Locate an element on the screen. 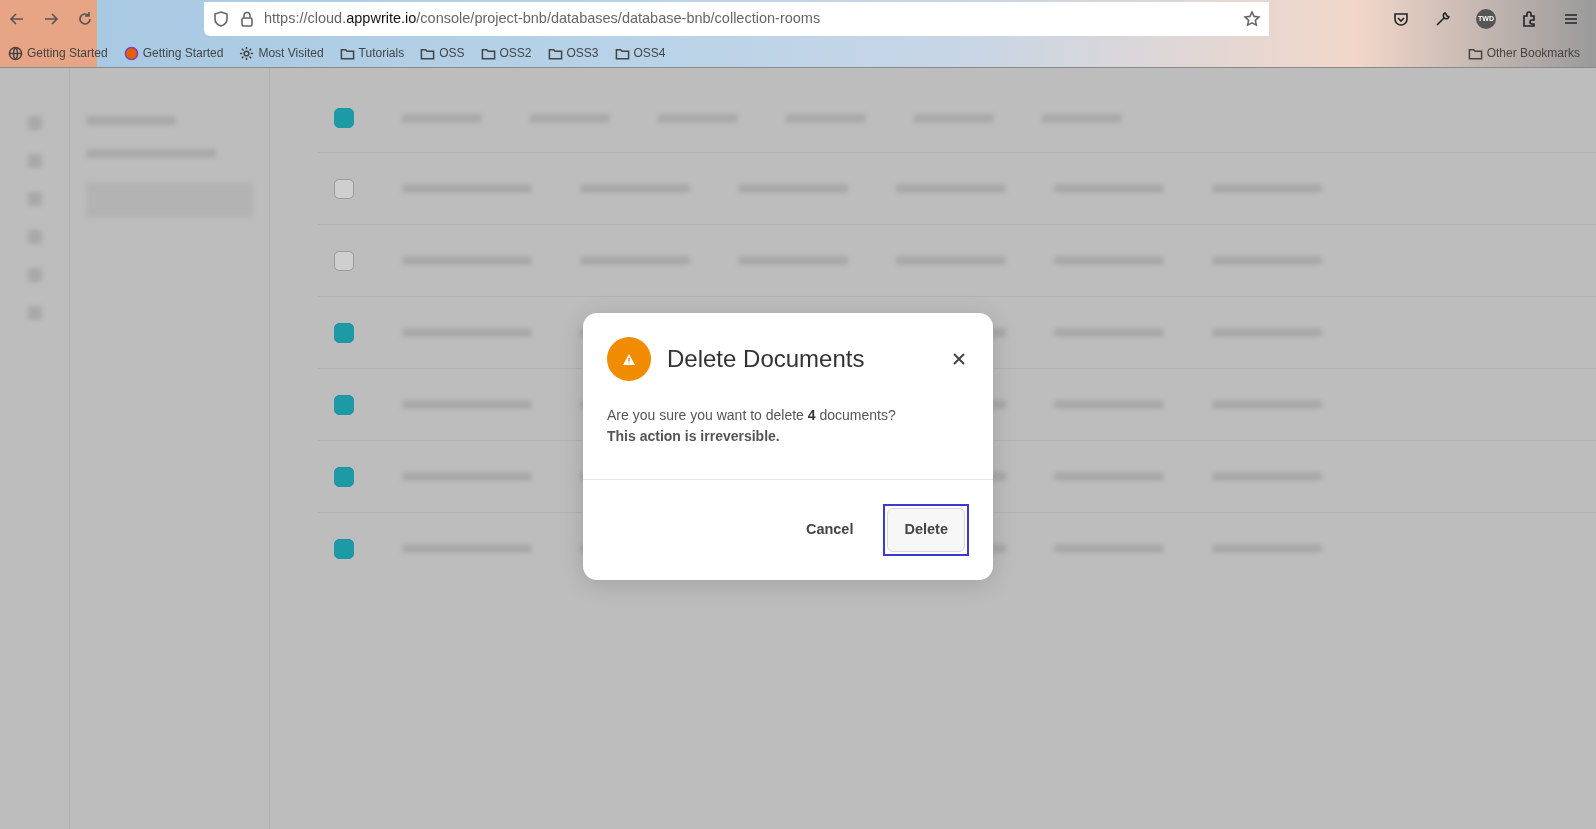 This screenshot has height=829, width=1596. shield-icon is located at coordinates (221, 19).